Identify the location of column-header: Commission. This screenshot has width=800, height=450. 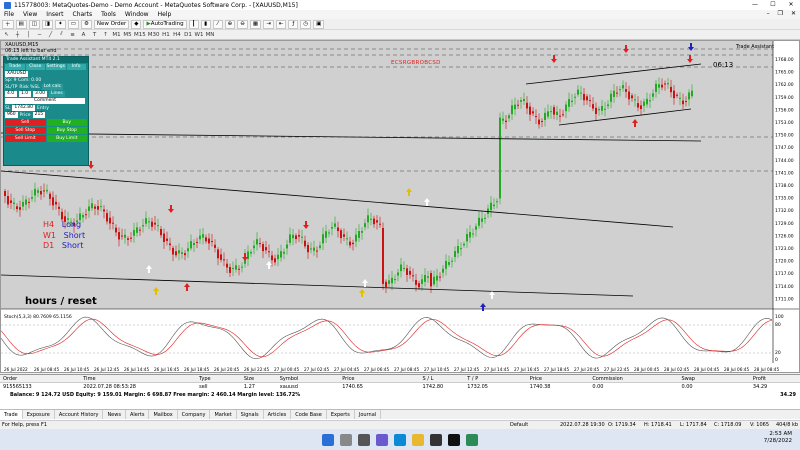
(633, 378).